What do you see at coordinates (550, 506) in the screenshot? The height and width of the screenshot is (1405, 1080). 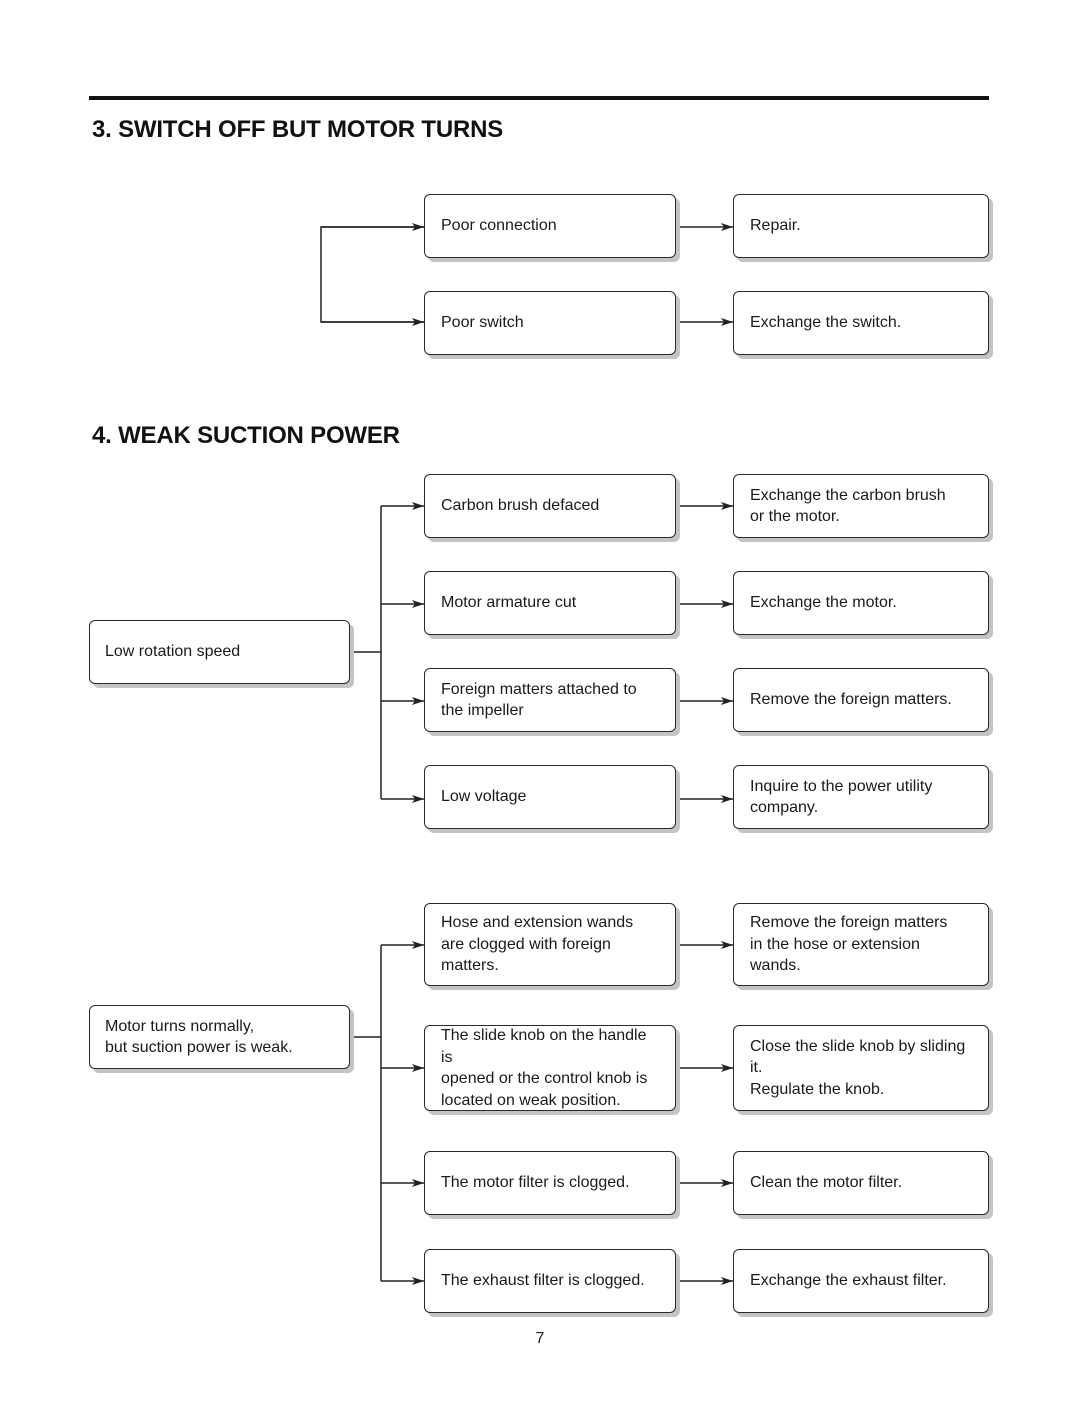 I see `cause-box: Carbon brush defaced` at bounding box center [550, 506].